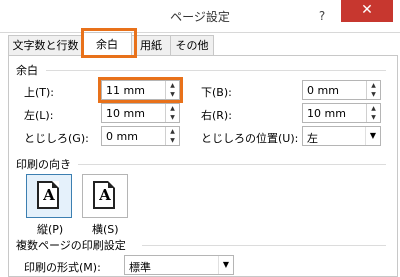  I want to click on margins-group-title: 余白, so click(27, 70).